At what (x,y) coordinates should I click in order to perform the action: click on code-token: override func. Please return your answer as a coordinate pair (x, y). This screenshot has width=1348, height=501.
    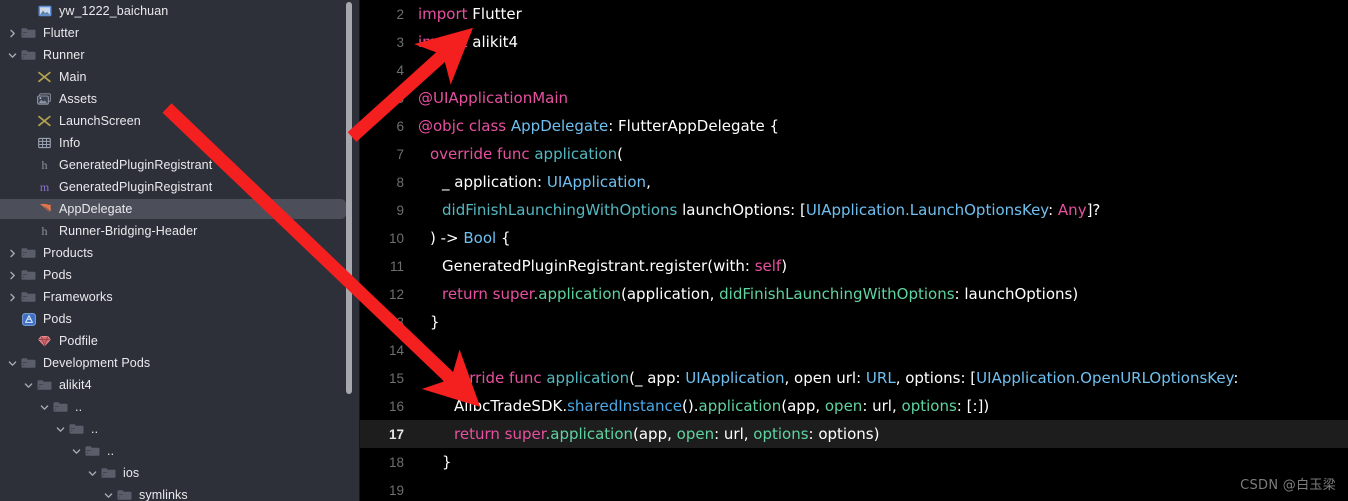
    Looking at the image, I should click on (494, 378).